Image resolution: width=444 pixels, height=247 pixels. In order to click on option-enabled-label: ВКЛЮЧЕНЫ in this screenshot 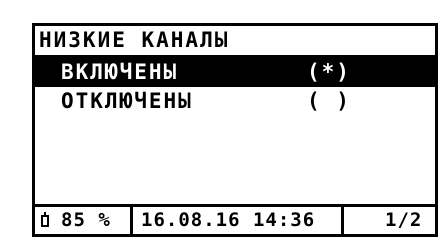, I will do `click(120, 72)`.